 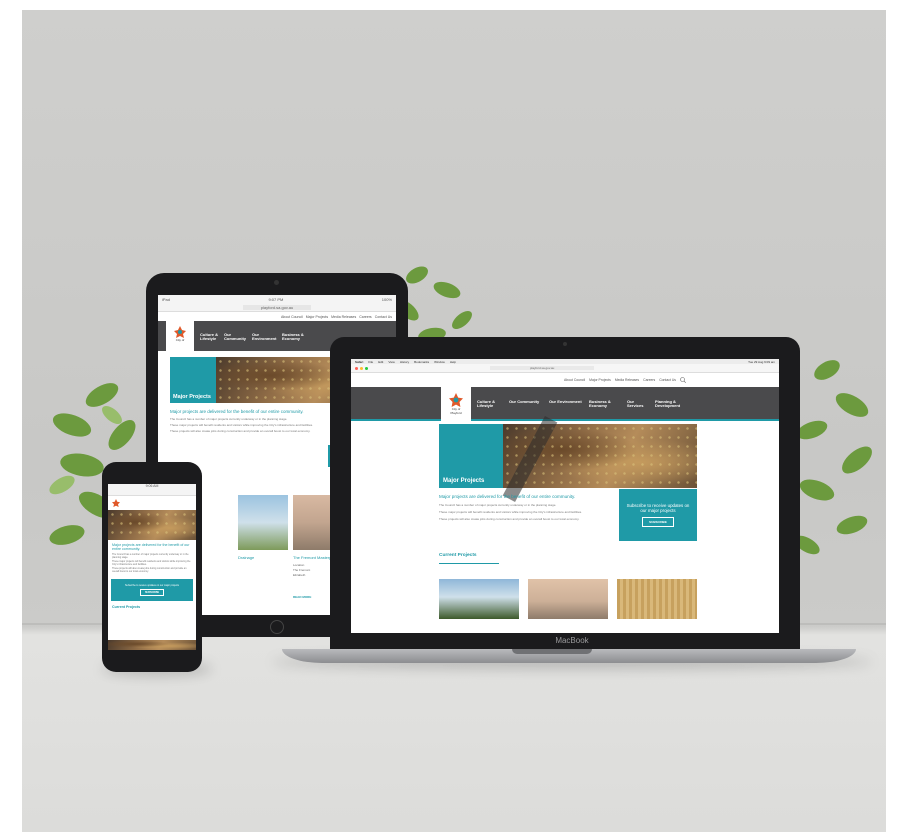 I want to click on minimize-window-icon, so click(x=361, y=368).